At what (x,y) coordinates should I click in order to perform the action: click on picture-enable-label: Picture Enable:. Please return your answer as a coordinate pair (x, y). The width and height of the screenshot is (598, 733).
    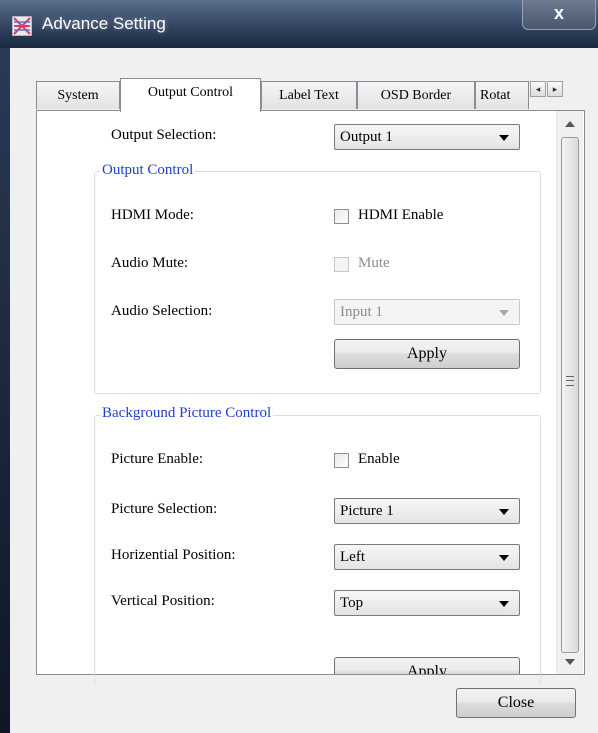
    Looking at the image, I should click on (157, 459).